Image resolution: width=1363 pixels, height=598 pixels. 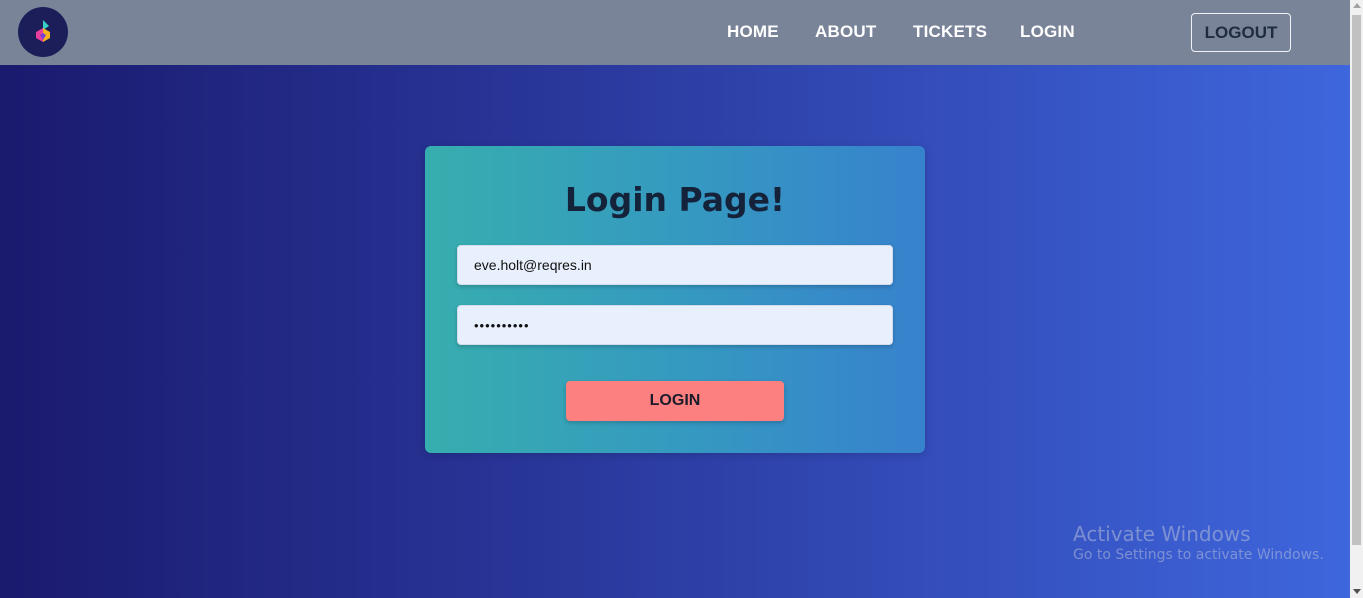 What do you see at coordinates (950, 32) in the screenshot?
I see `nav-tickets-link: TICKETS` at bounding box center [950, 32].